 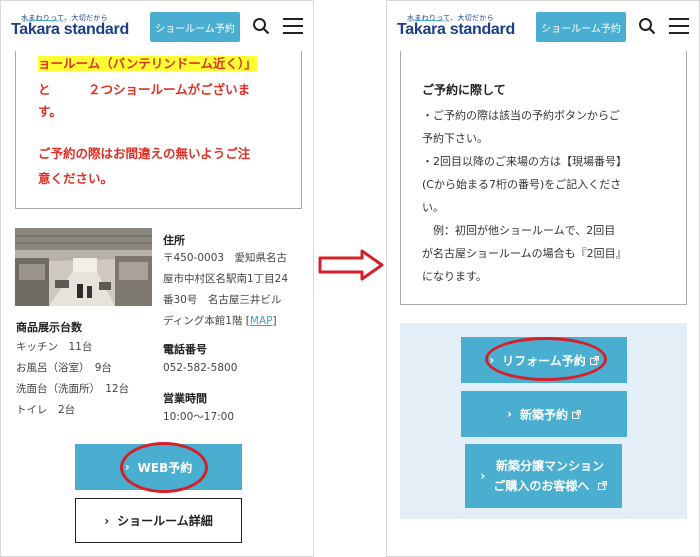 I want to click on transition-arrow-icon, so click(x=351, y=265).